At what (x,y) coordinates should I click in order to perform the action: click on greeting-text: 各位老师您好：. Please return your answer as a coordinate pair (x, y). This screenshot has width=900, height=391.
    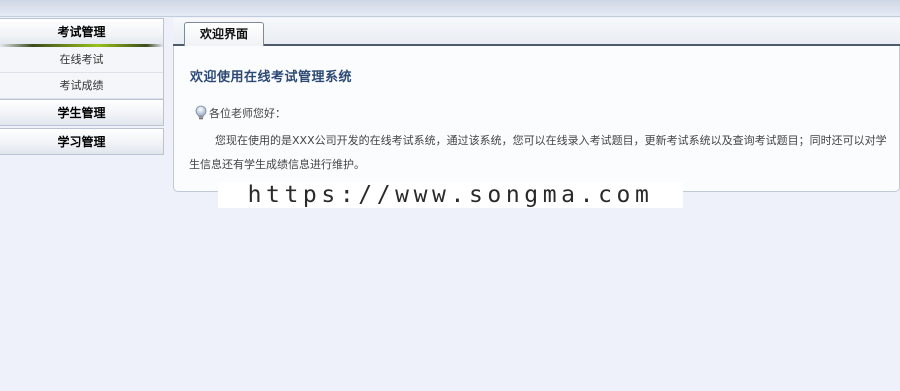
    Looking at the image, I should click on (247, 113).